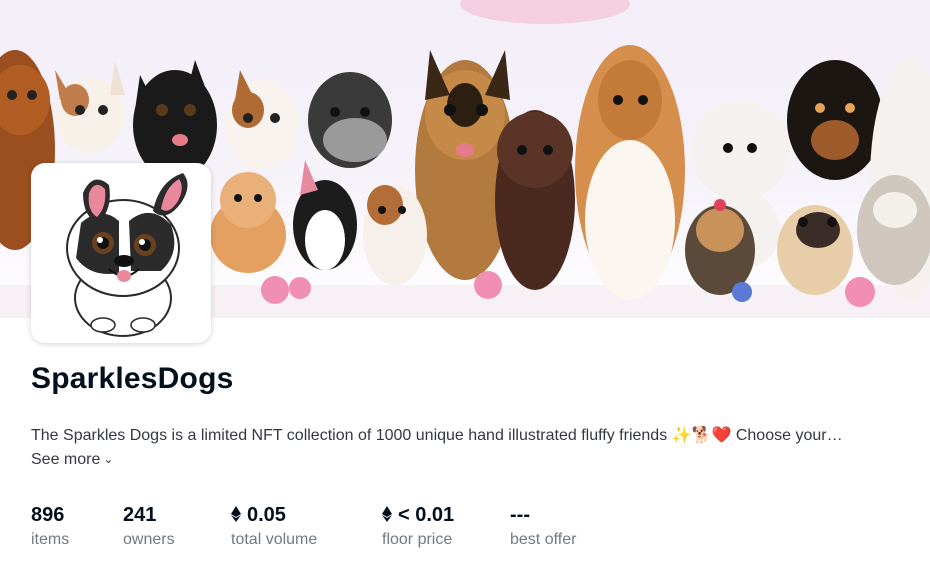  What do you see at coordinates (417, 539) in the screenshot?
I see `stat-label: floor price` at bounding box center [417, 539].